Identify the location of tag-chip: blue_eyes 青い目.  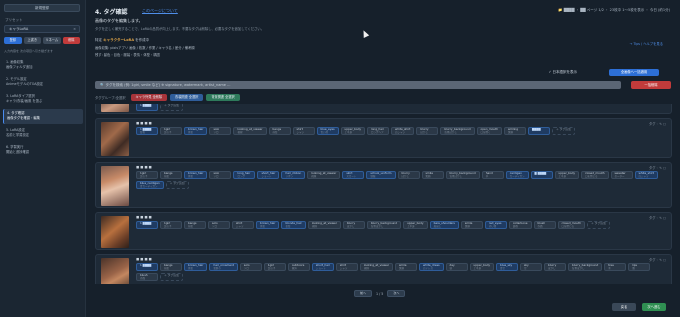
(327, 131).